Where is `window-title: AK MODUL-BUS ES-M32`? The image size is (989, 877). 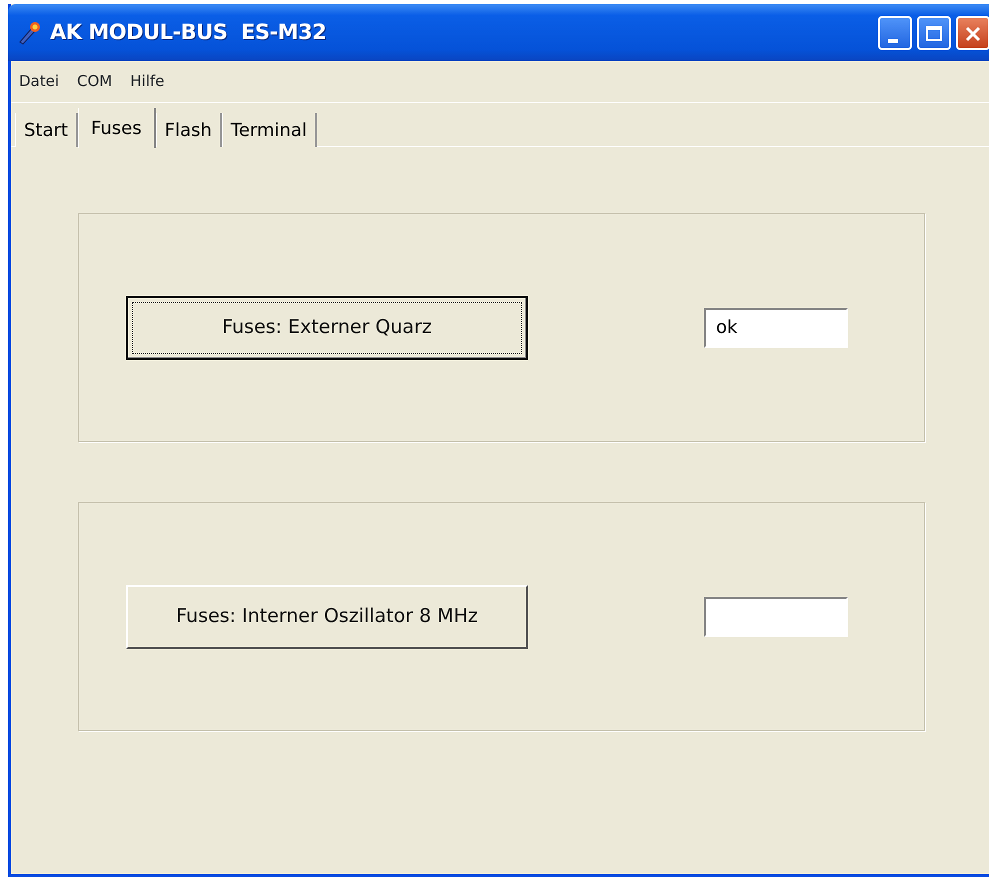 window-title: AK MODUL-BUS ES-M32 is located at coordinates (188, 32).